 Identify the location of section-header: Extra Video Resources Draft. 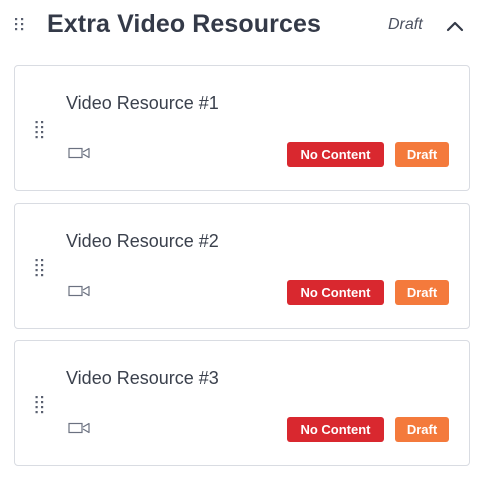
(242, 26).